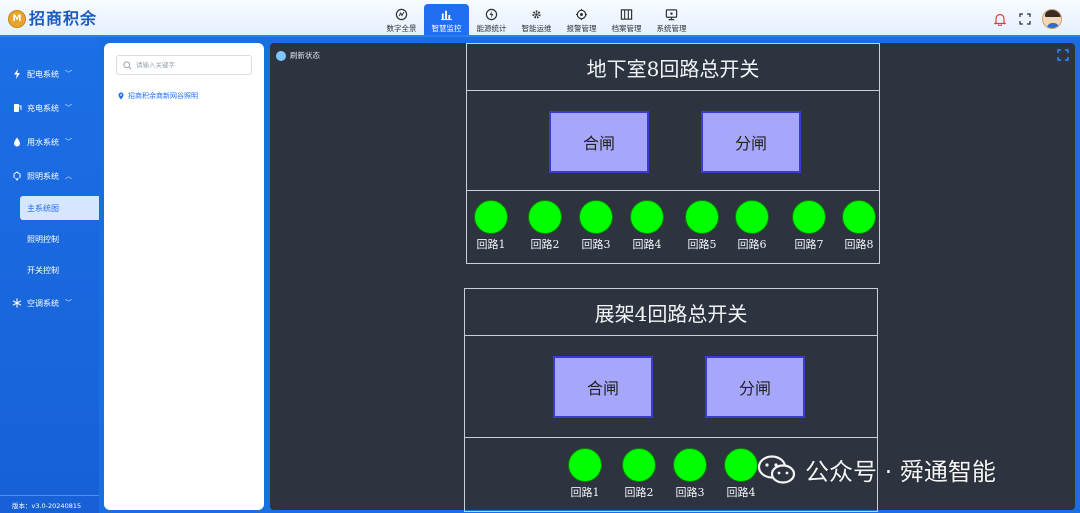 Image resolution: width=1080 pixels, height=513 pixels. I want to click on panel-title: 展架4回路总开关, so click(671, 312).